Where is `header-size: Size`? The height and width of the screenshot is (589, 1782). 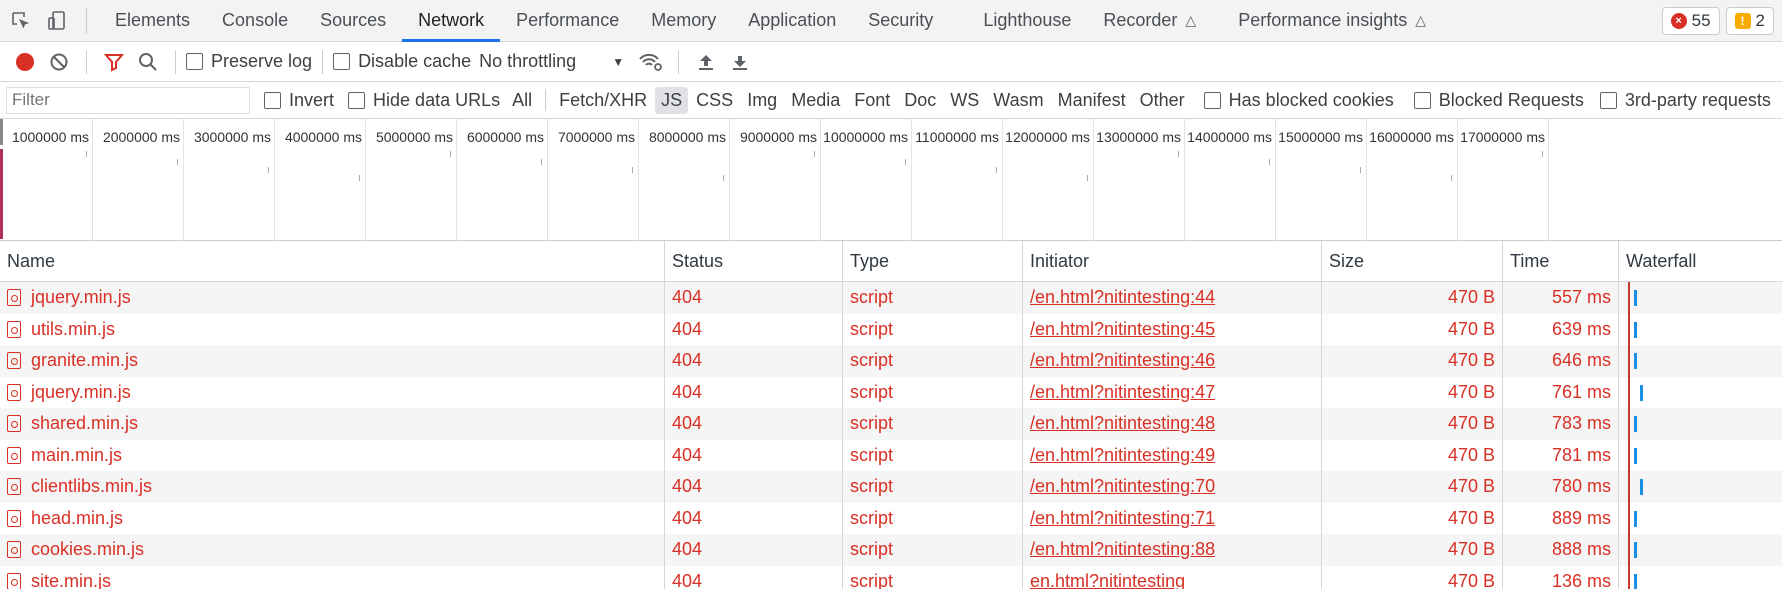
header-size: Size is located at coordinates (1412, 261).